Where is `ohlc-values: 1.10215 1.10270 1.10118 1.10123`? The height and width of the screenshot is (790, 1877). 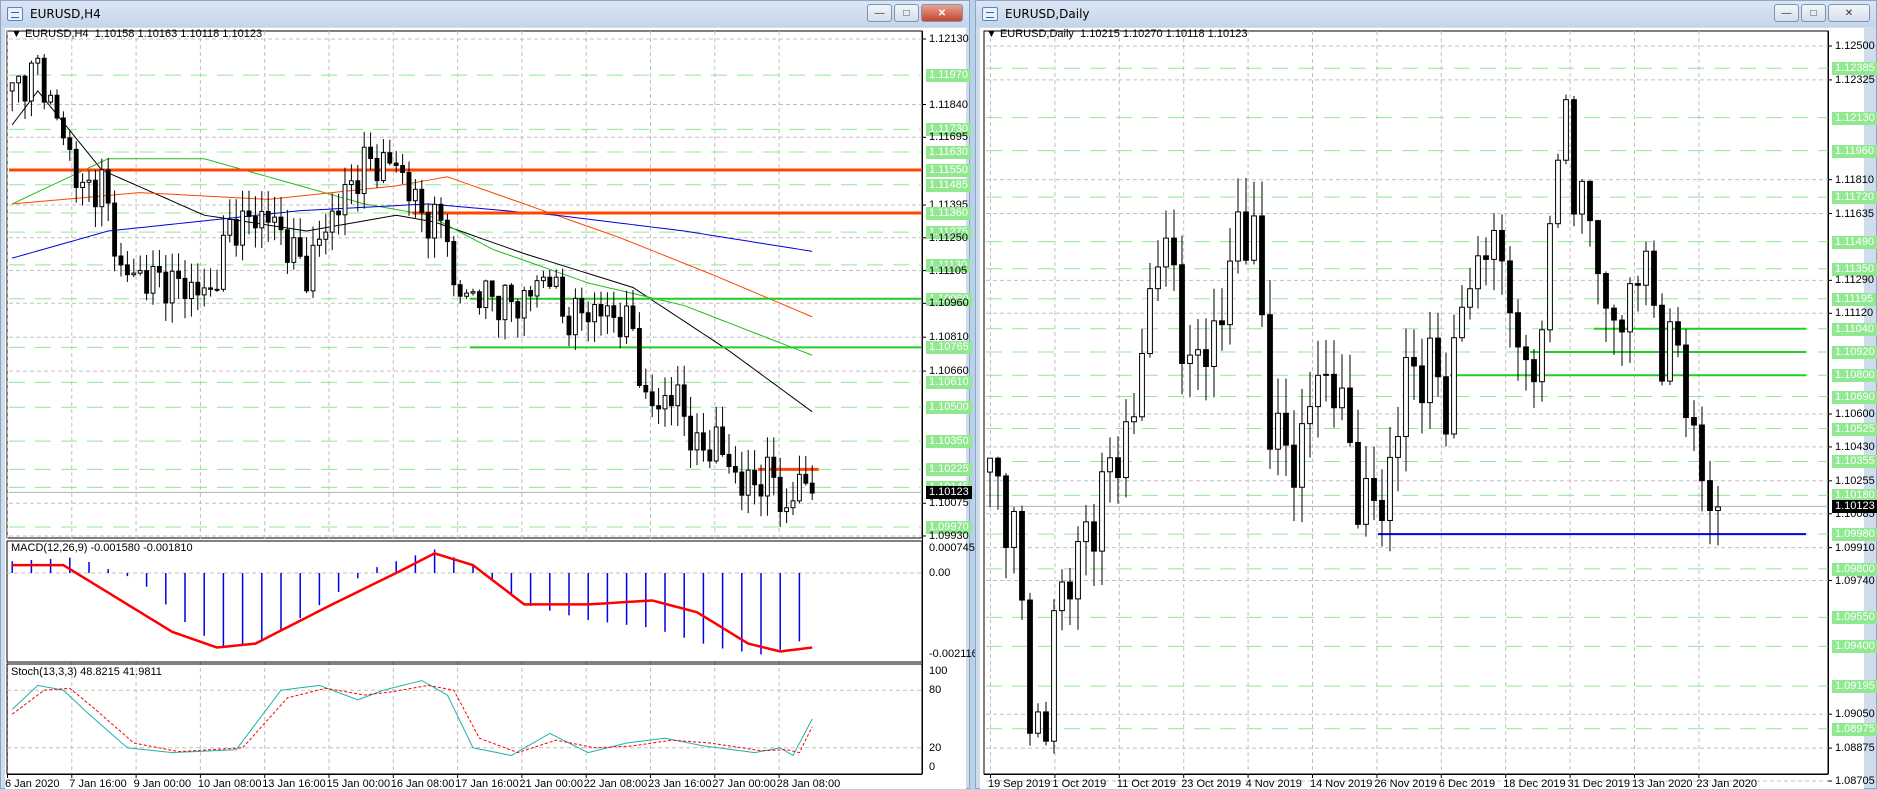 ohlc-values: 1.10215 1.10270 1.10118 1.10123 is located at coordinates (1164, 34).